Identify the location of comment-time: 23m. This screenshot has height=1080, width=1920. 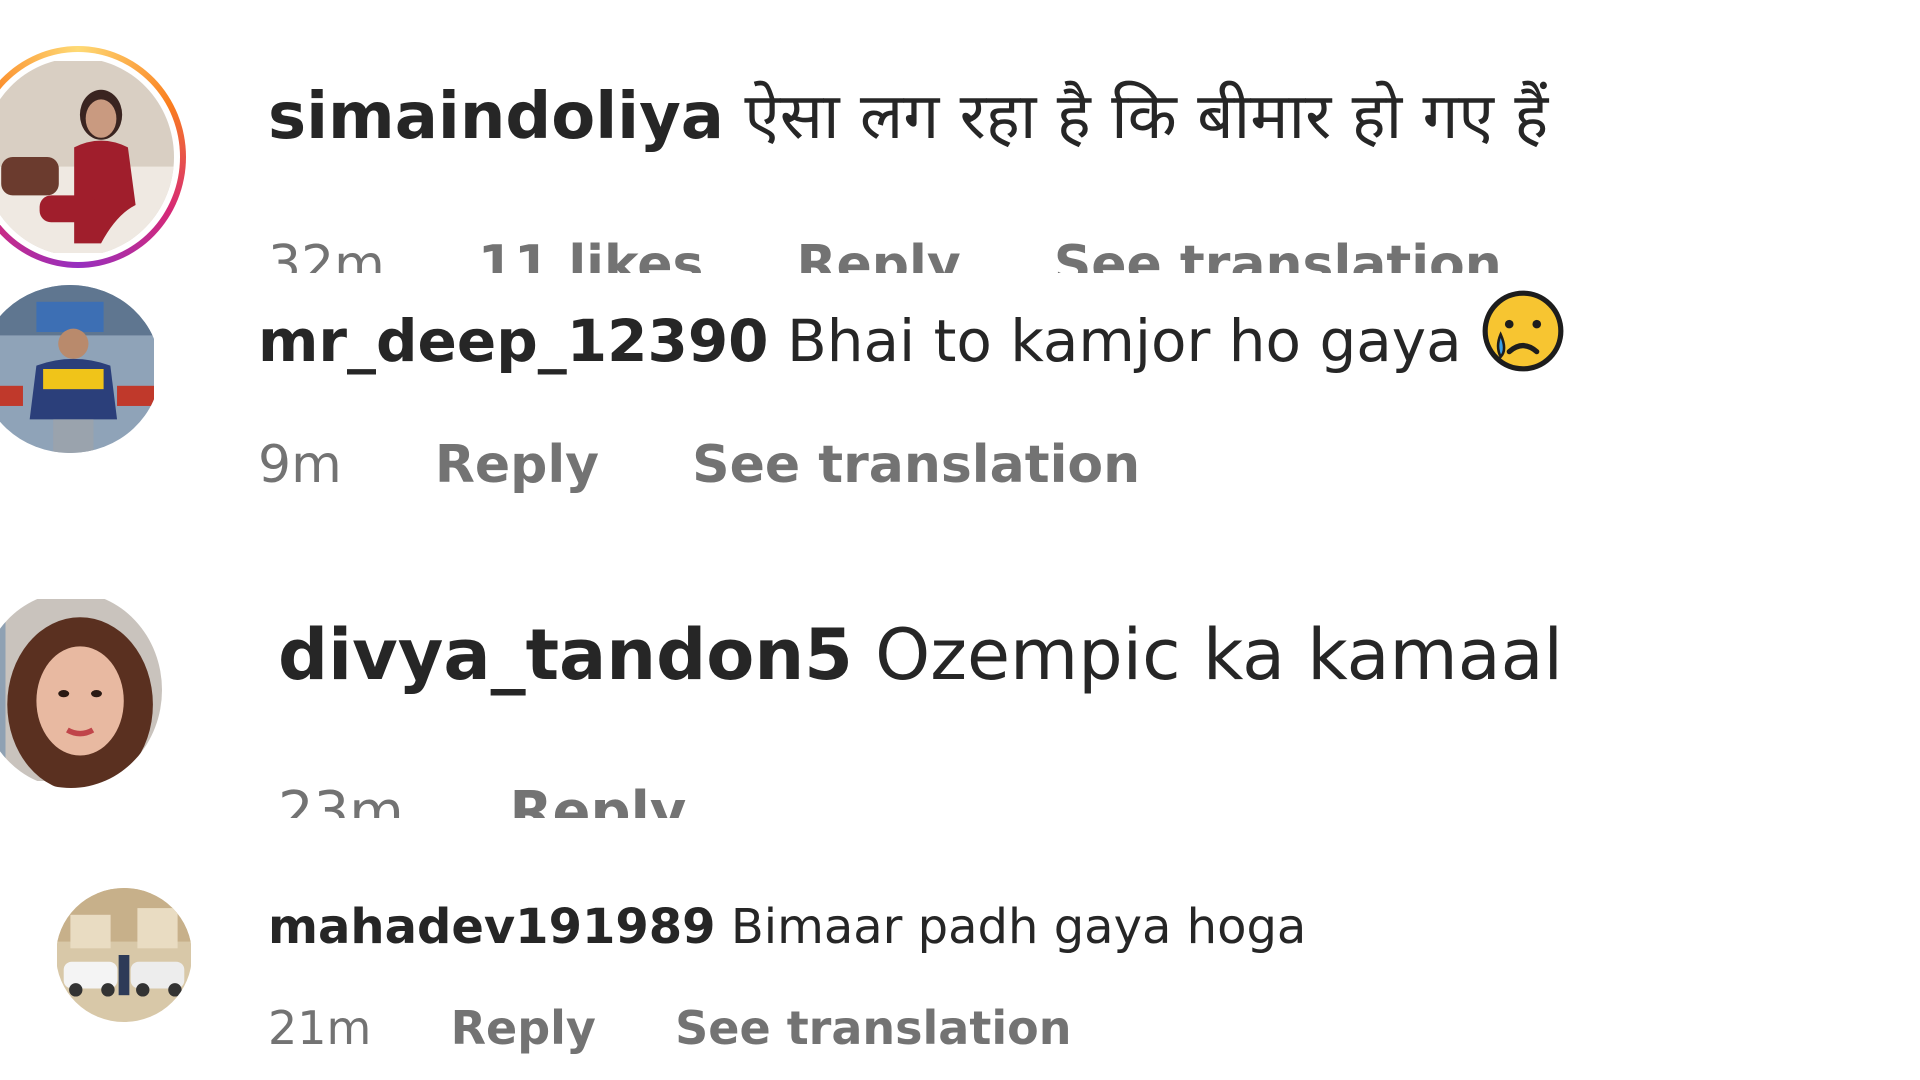
(341, 799).